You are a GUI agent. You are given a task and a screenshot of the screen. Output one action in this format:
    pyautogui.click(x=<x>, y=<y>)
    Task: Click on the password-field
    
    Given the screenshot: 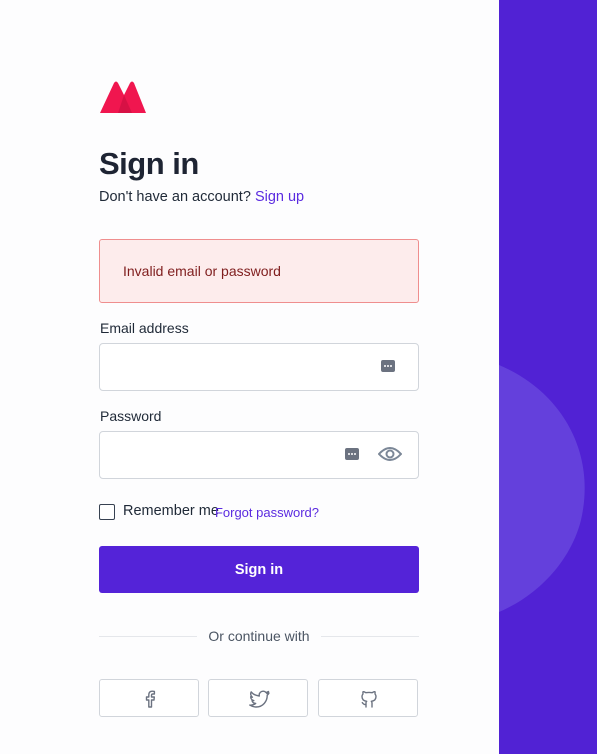 What is the action you would take?
    pyautogui.click(x=259, y=455)
    